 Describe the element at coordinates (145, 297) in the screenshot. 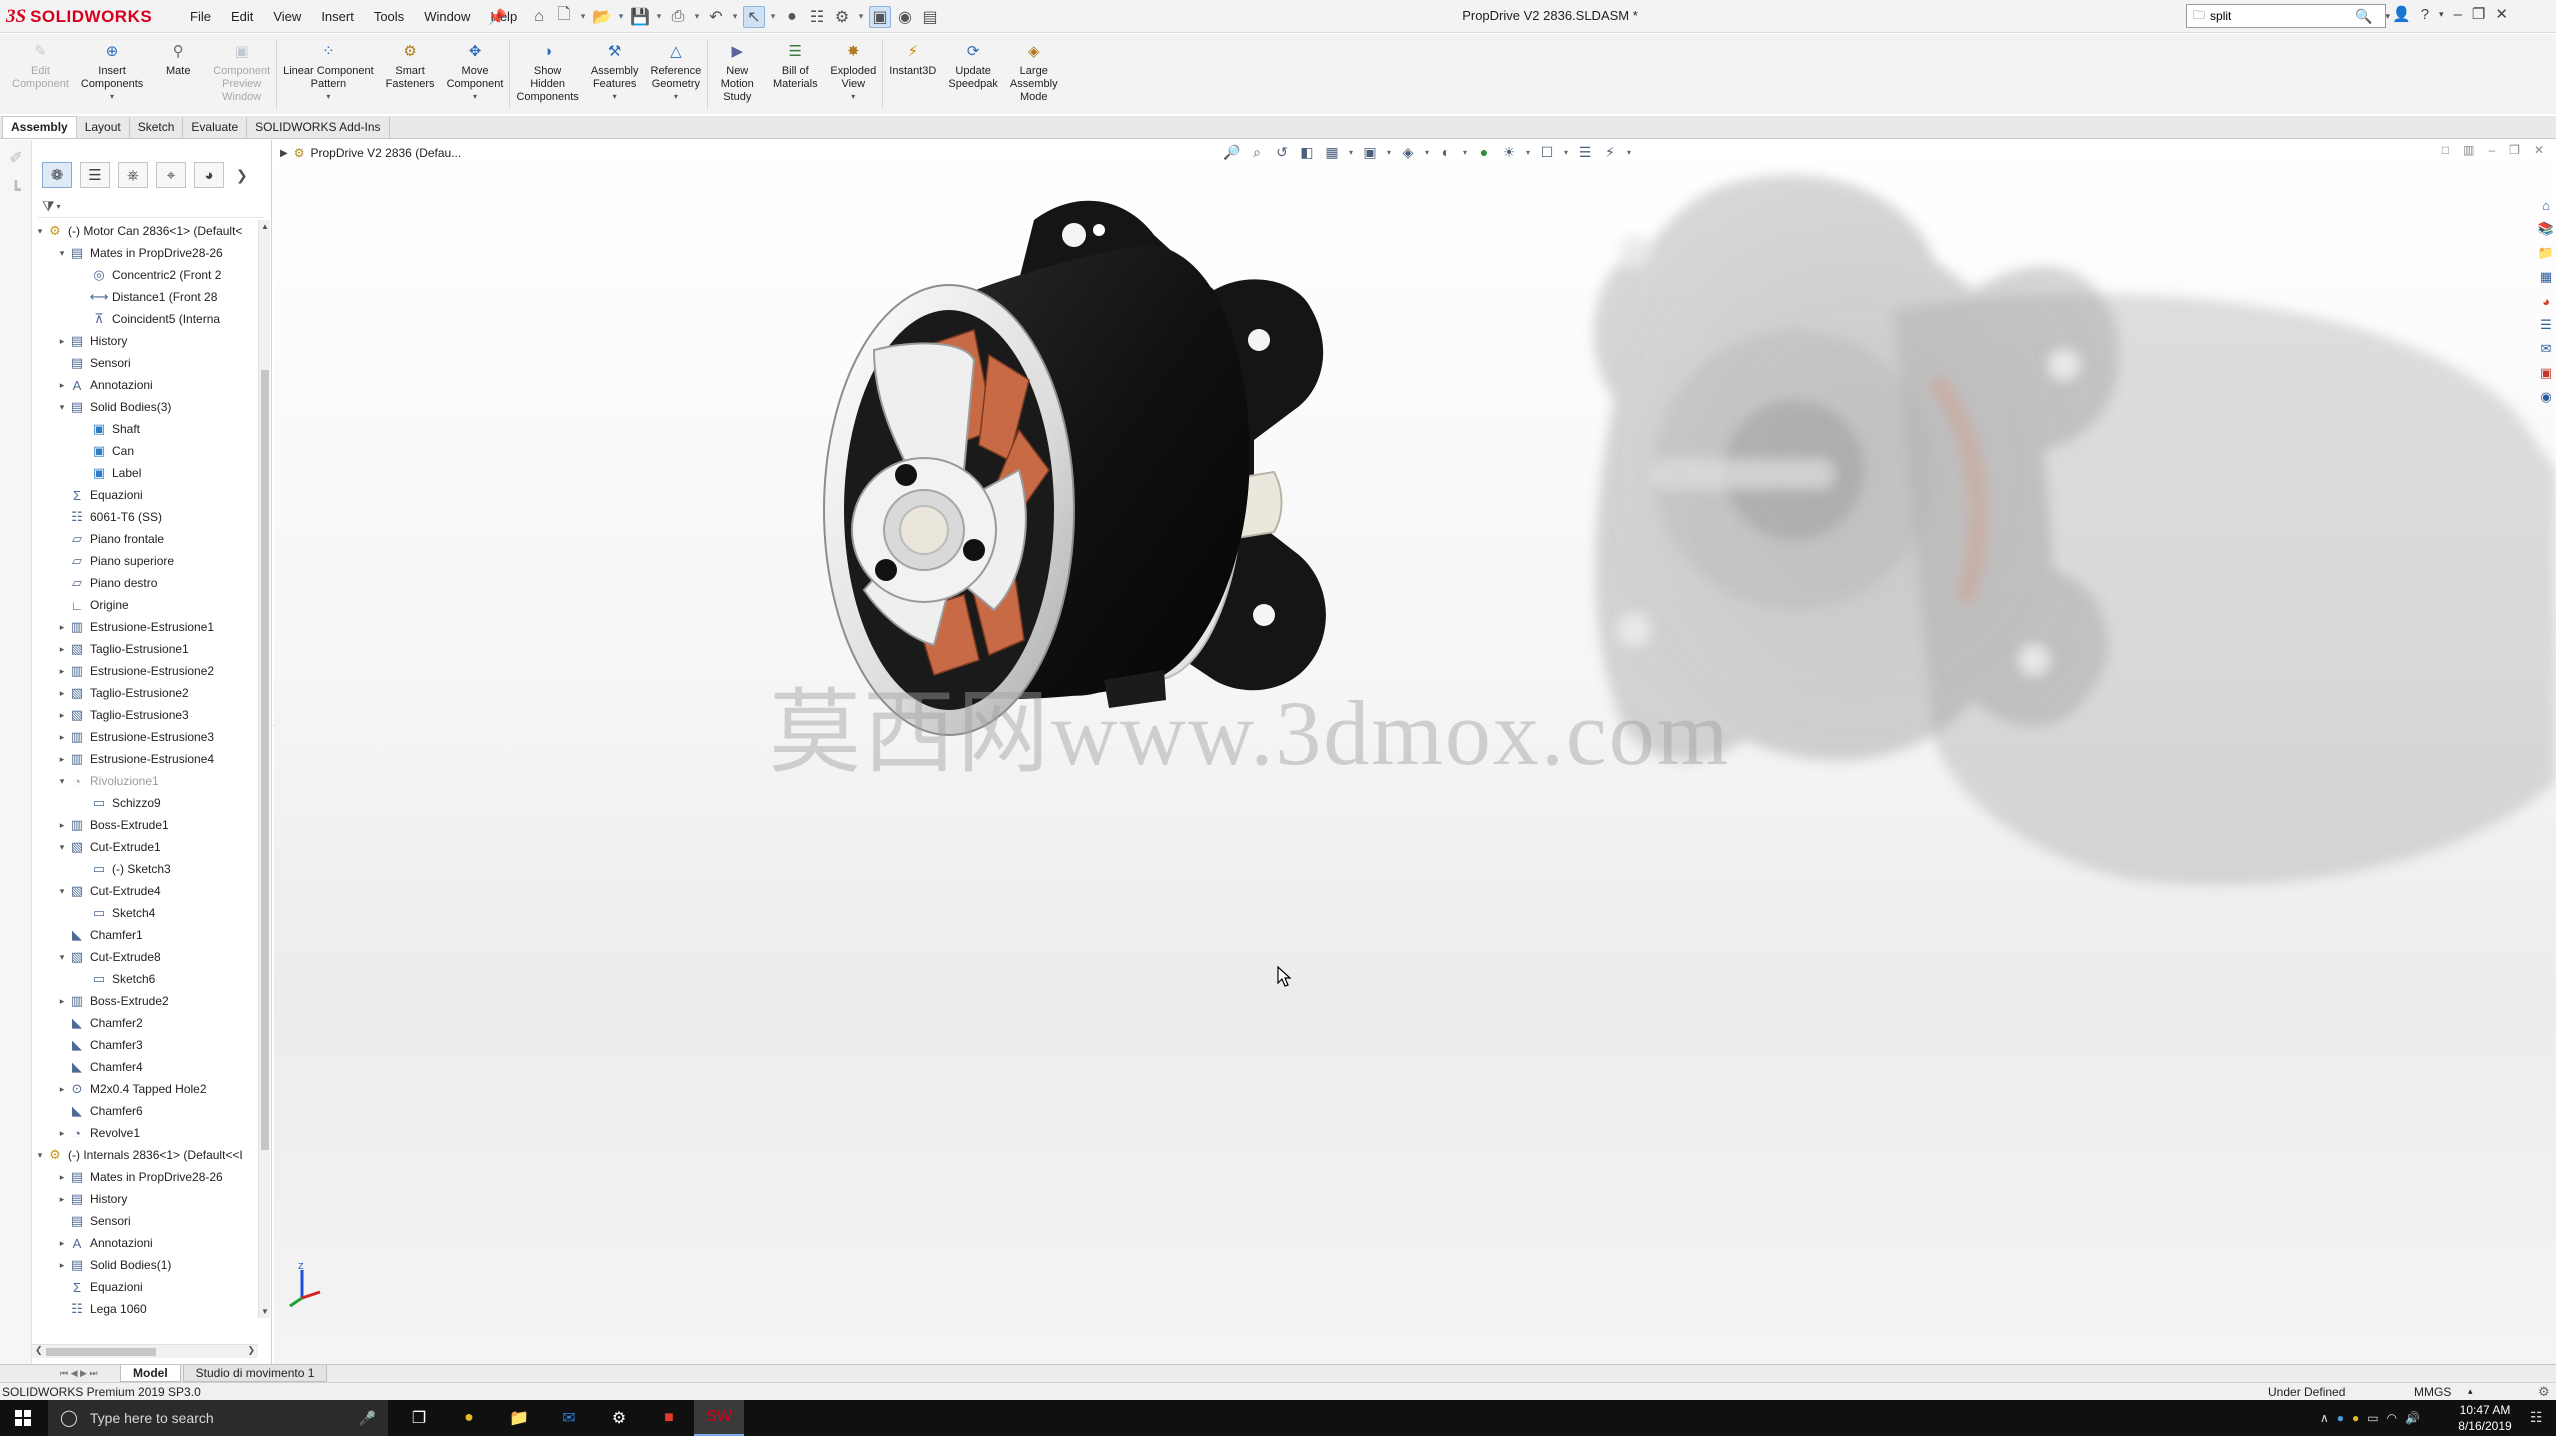

I see `tree-item: ⟷ Distance1 (Front 28` at that location.